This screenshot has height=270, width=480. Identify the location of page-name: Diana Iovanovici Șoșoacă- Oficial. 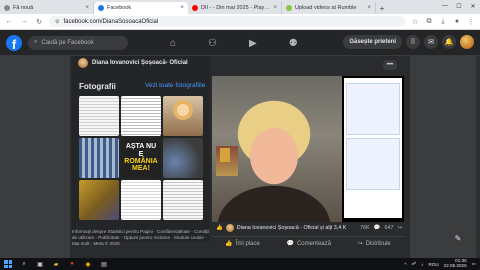
(140, 63).